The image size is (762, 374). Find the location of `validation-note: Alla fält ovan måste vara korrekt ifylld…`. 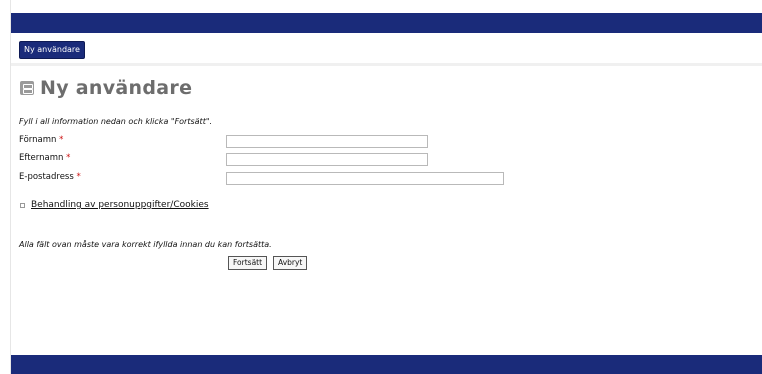

validation-note: Alla fält ovan måste vara korrekt ifylld… is located at coordinates (145, 244).